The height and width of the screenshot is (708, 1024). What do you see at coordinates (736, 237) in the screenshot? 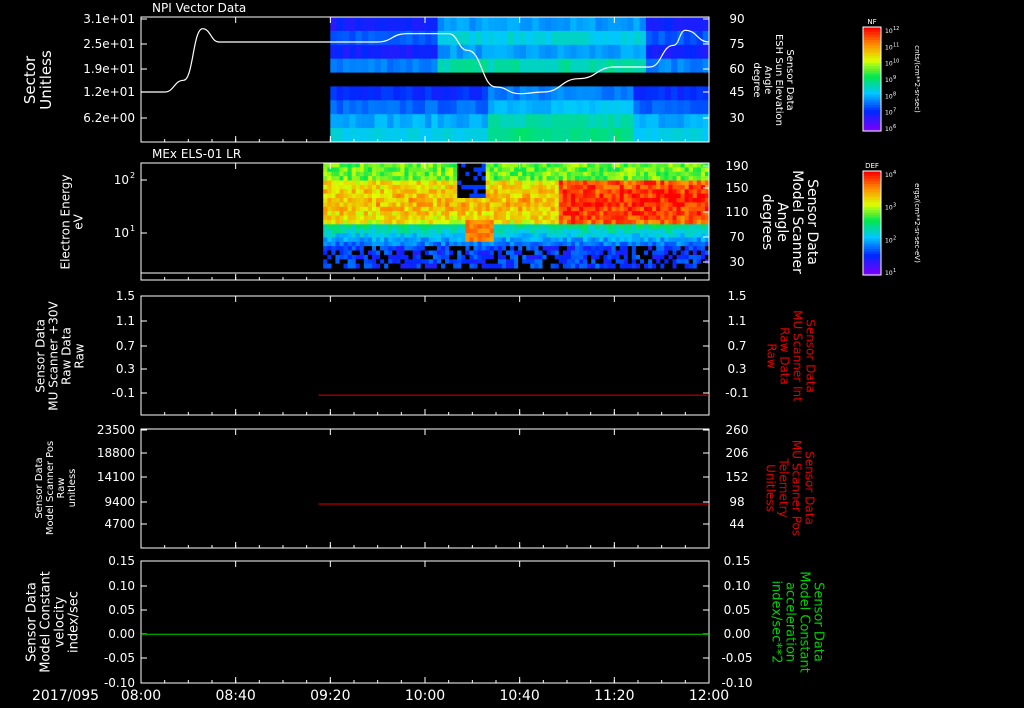
I see `panel-2-y2tick-label: 70` at bounding box center [736, 237].